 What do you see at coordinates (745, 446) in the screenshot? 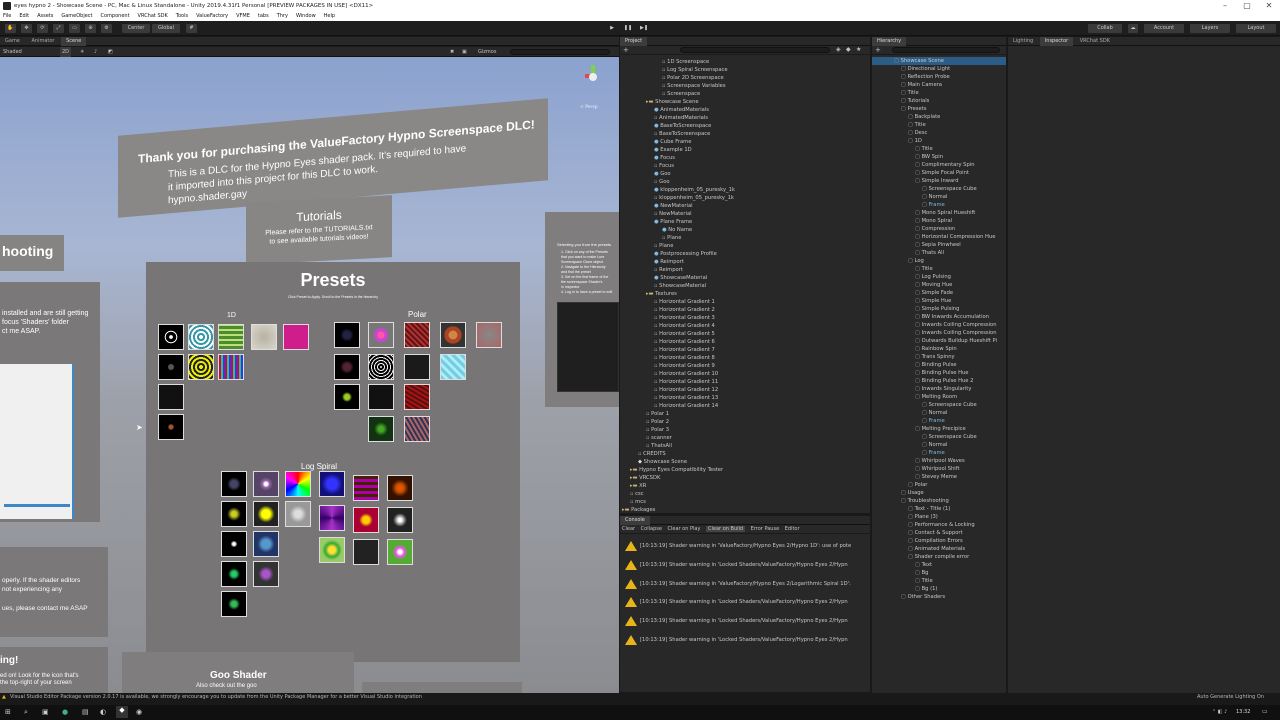
I see `project-item: ▫ ThatsAll` at bounding box center [745, 446].